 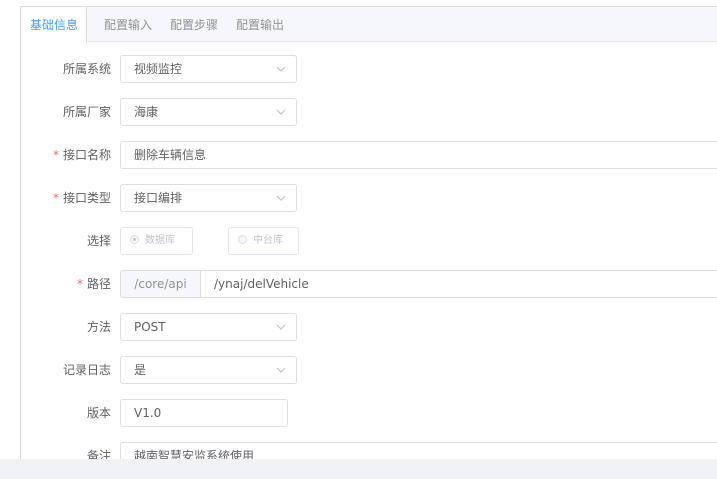 What do you see at coordinates (208, 327) in the screenshot?
I see `method-select: POST` at bounding box center [208, 327].